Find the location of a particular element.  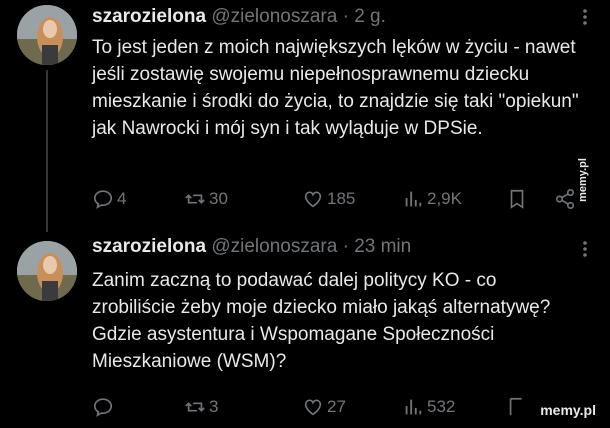

watermark-vertical: memy.pl is located at coordinates (583, 180).